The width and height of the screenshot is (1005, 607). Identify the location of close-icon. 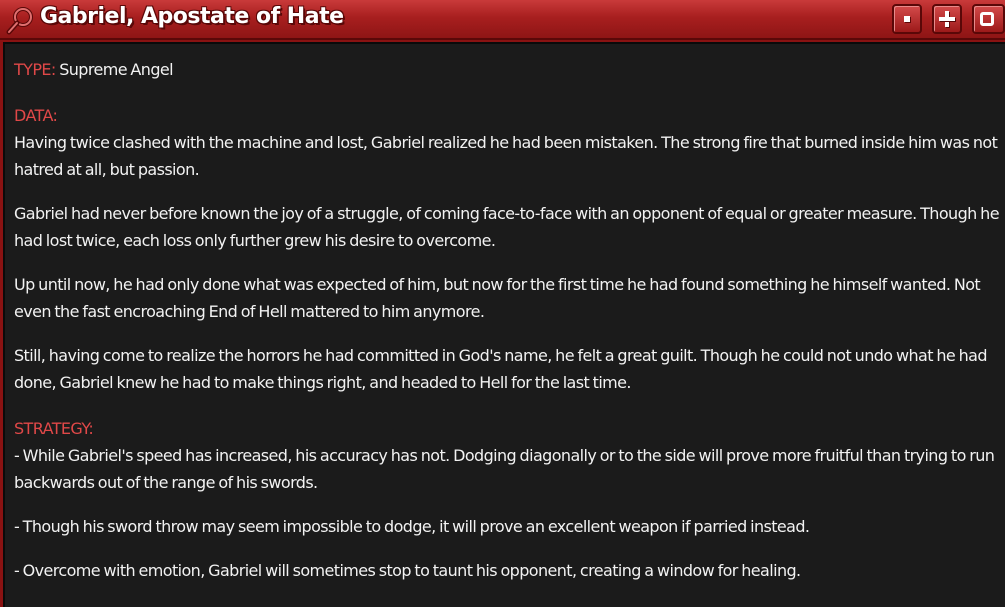
(987, 19).